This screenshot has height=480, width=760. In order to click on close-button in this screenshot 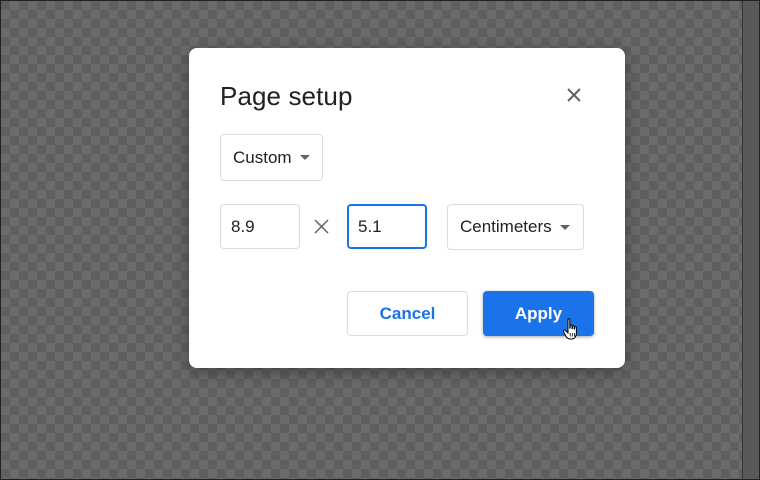, I will do `click(574, 95)`.